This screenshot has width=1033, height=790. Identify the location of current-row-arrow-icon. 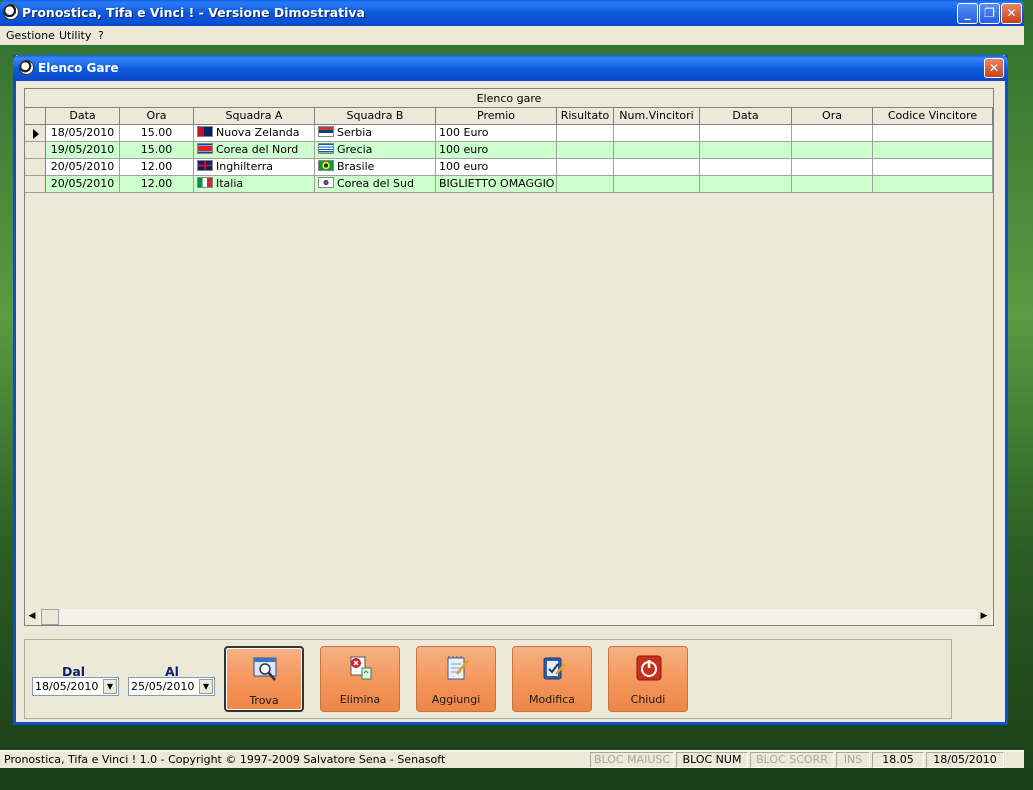
(36, 134).